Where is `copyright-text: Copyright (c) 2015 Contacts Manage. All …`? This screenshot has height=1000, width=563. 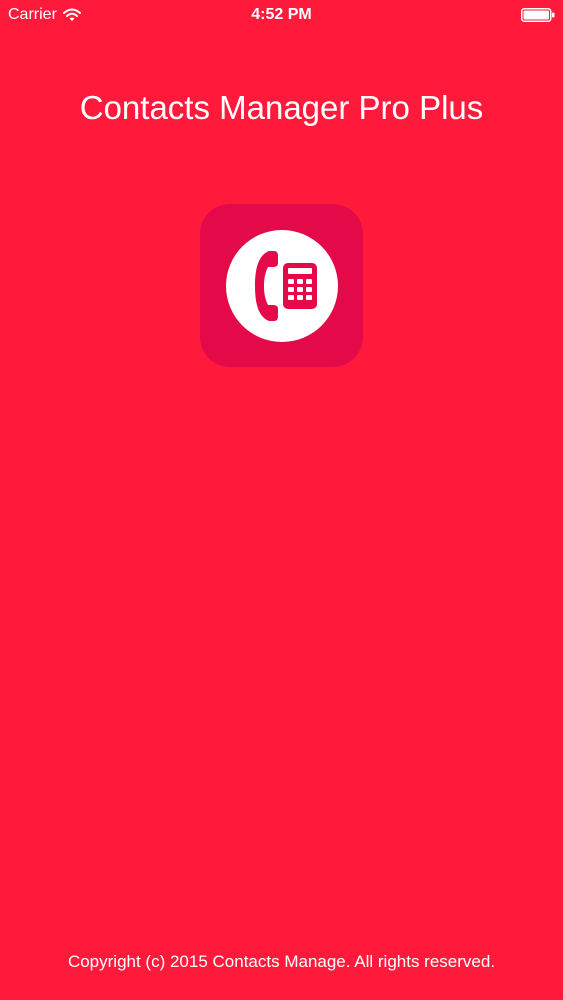 copyright-text: Copyright (c) 2015 Contacts Manage. All … is located at coordinates (281, 961).